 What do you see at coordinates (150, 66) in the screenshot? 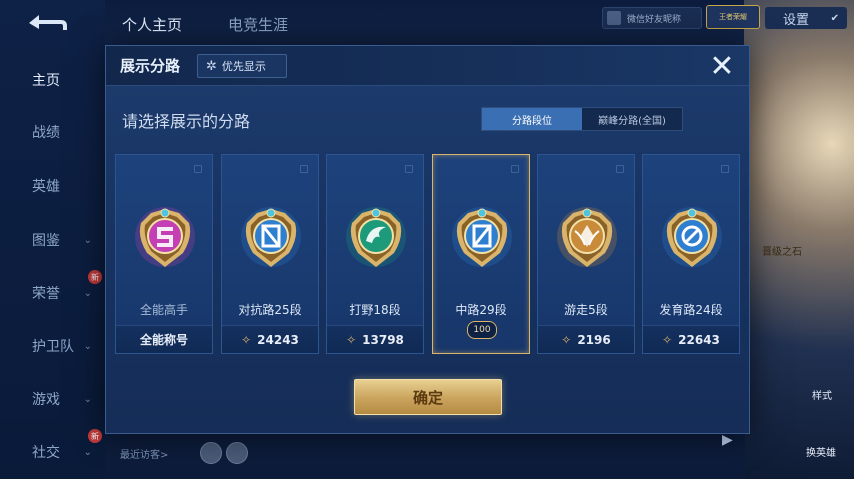
I see `dialog-title: 展示分路` at bounding box center [150, 66].